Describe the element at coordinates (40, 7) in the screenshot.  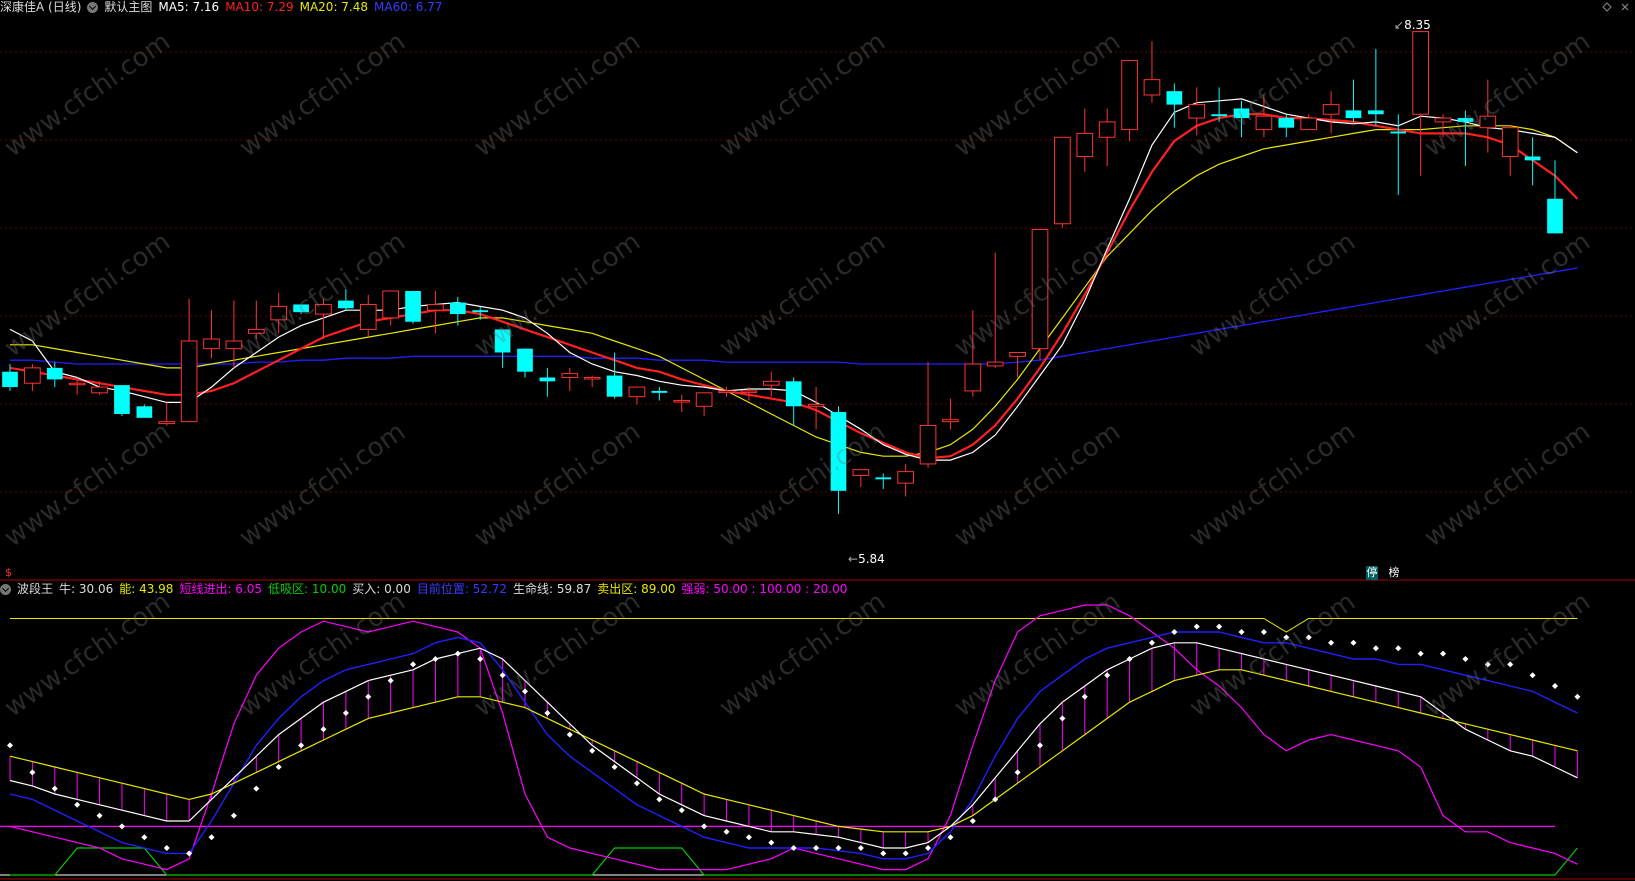
I see `stock-name: 深康佳A (日线)` at that location.